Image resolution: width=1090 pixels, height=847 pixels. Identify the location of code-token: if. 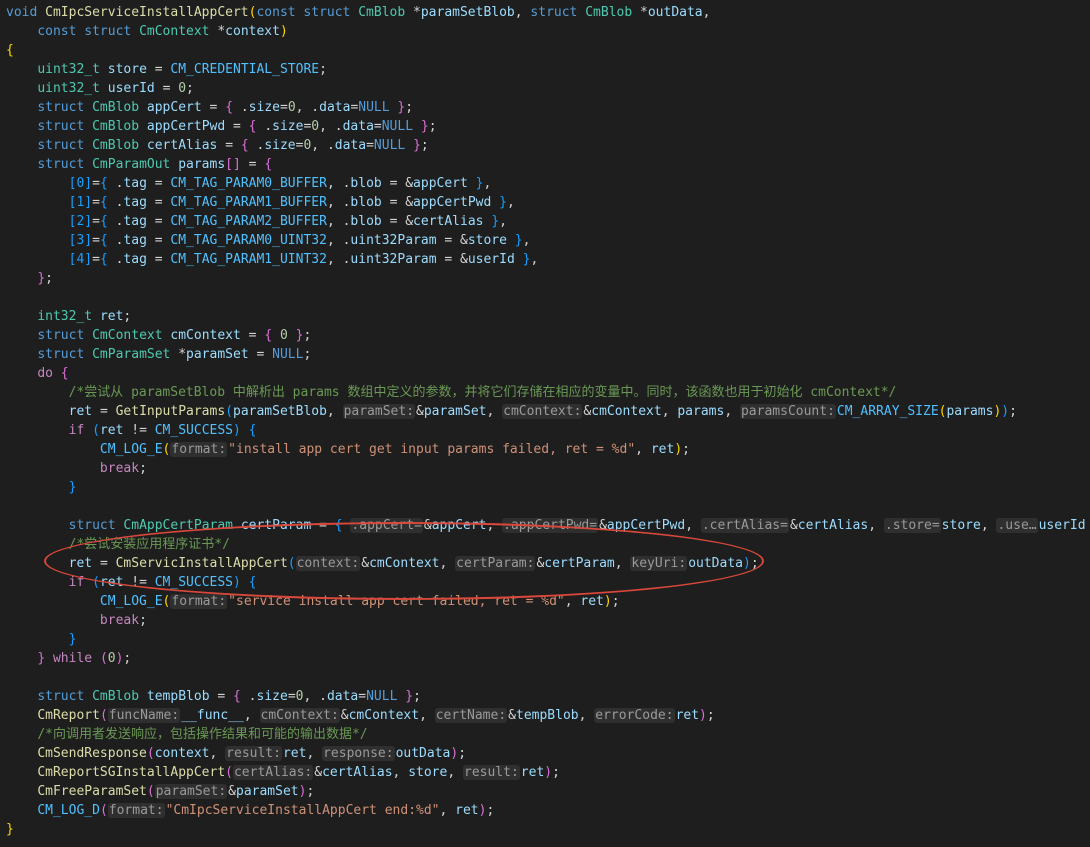
(80, 582).